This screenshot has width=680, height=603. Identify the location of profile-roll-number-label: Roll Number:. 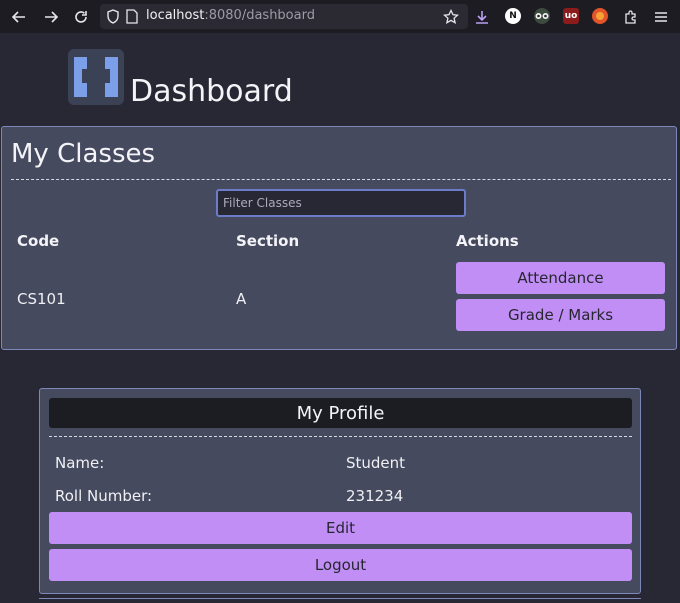
(104, 496).